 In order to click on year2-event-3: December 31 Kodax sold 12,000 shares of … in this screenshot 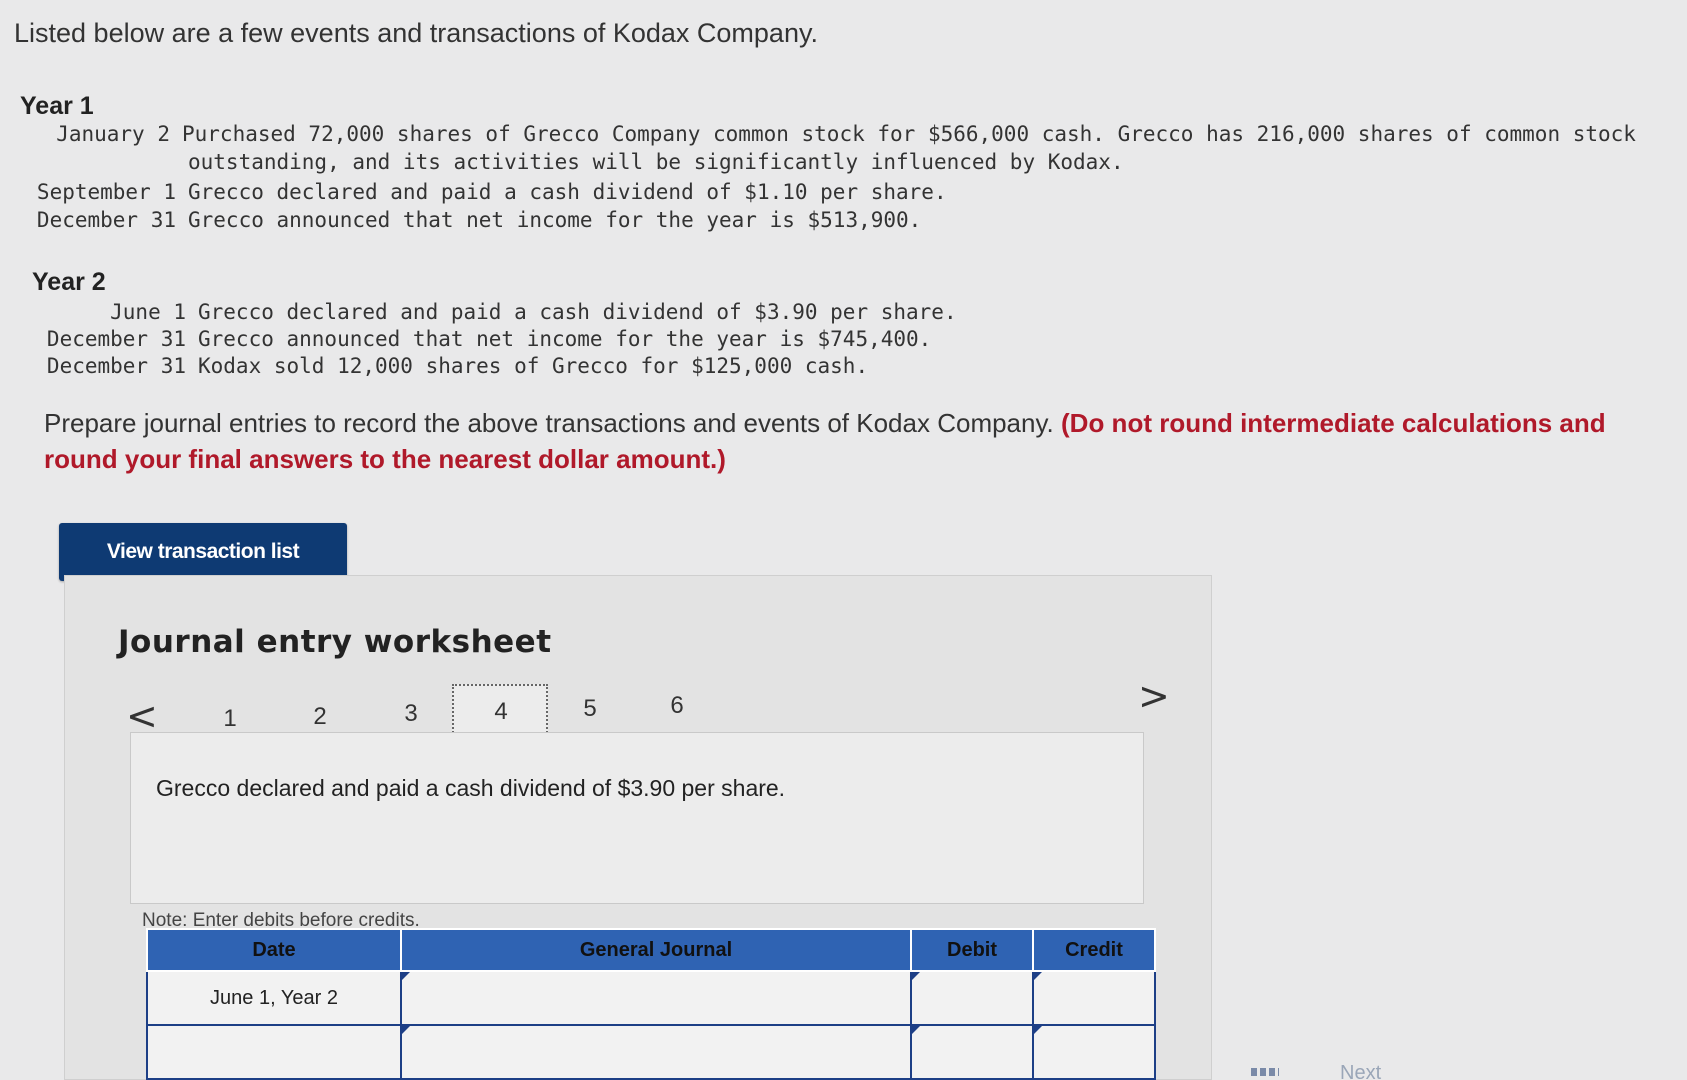, I will do `click(452, 366)`.